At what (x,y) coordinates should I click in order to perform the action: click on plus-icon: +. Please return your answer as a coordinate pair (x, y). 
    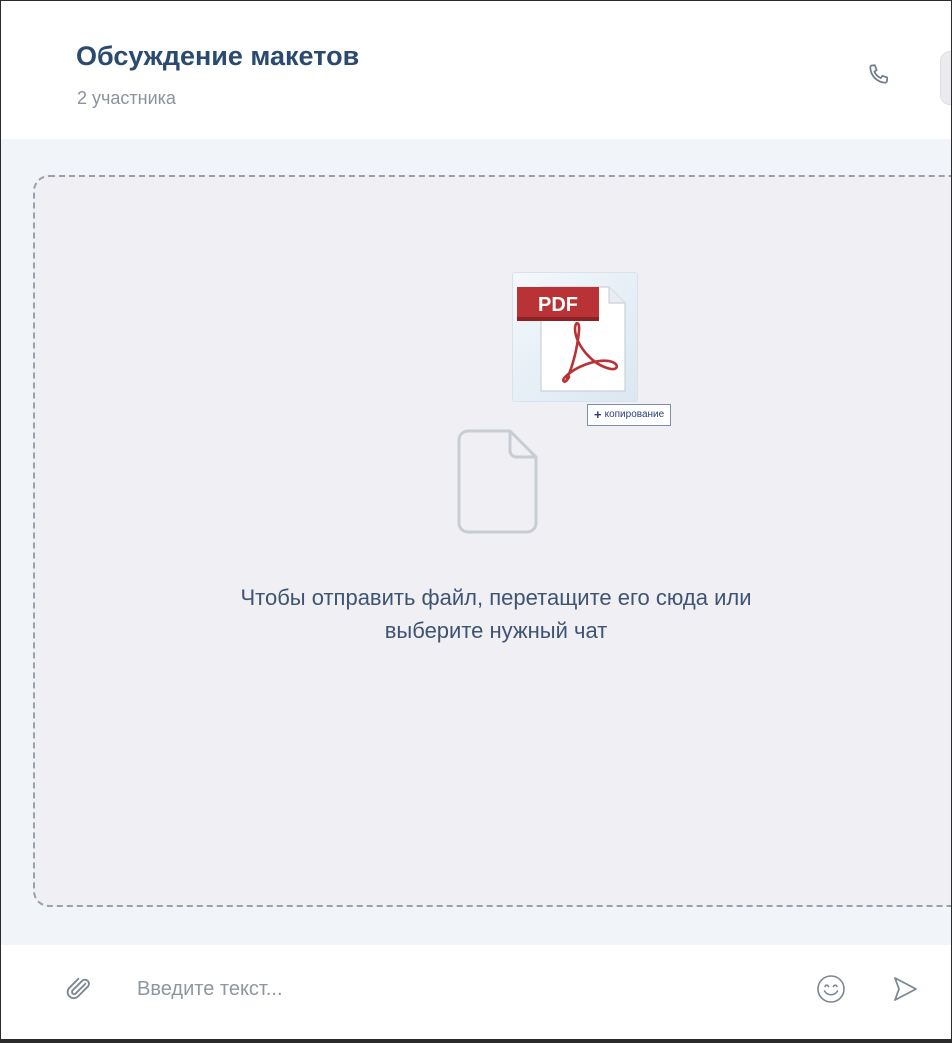
    Looking at the image, I should click on (598, 414).